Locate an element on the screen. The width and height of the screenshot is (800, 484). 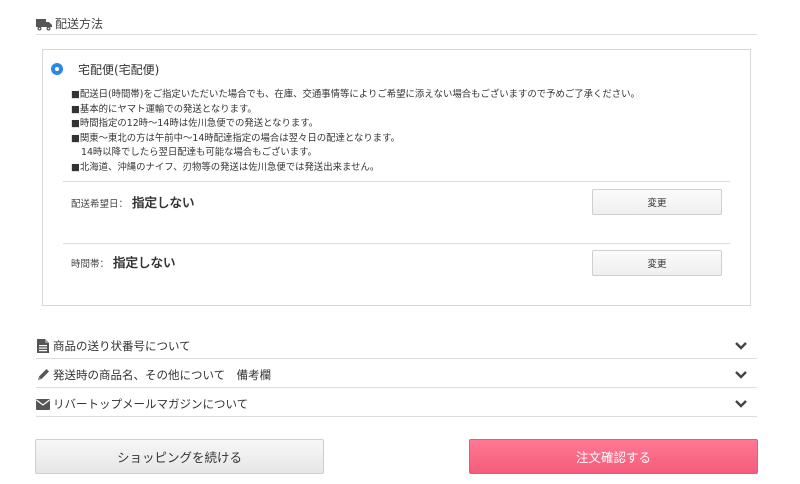
note-line: 14時以降でしたら翌日配達も可能な場合もございます。 is located at coordinates (199, 153).